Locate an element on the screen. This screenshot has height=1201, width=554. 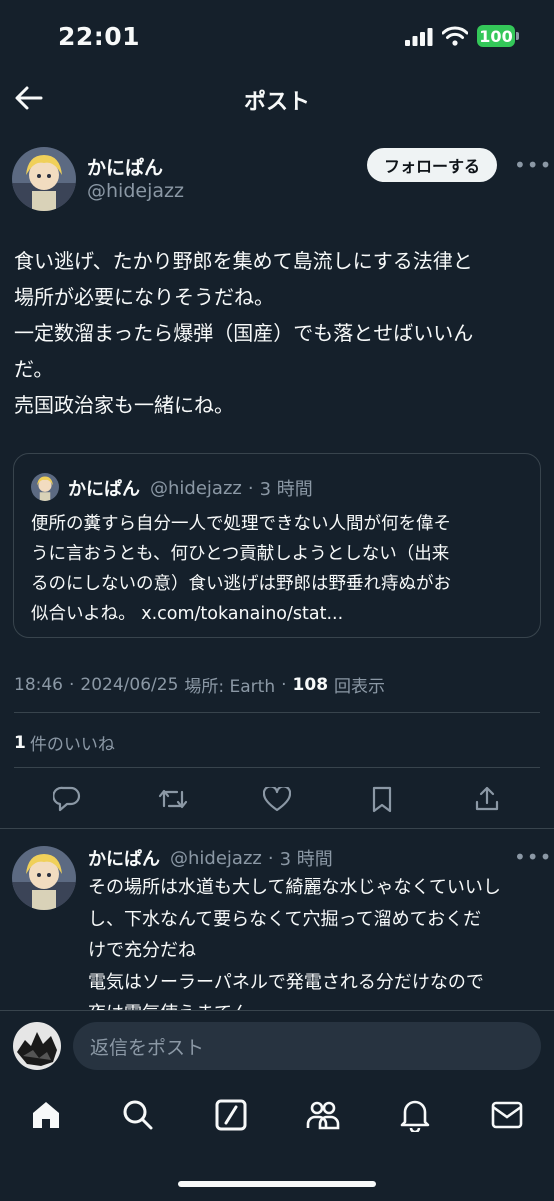
repost-button is located at coordinates (173, 799).